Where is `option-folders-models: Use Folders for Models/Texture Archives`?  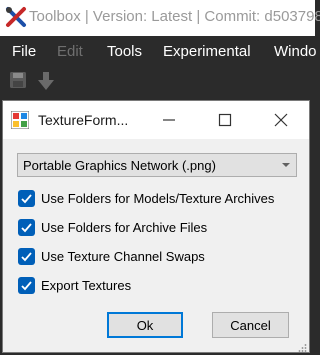
option-folders-models: Use Folders for Models/Texture Archives is located at coordinates (158, 199).